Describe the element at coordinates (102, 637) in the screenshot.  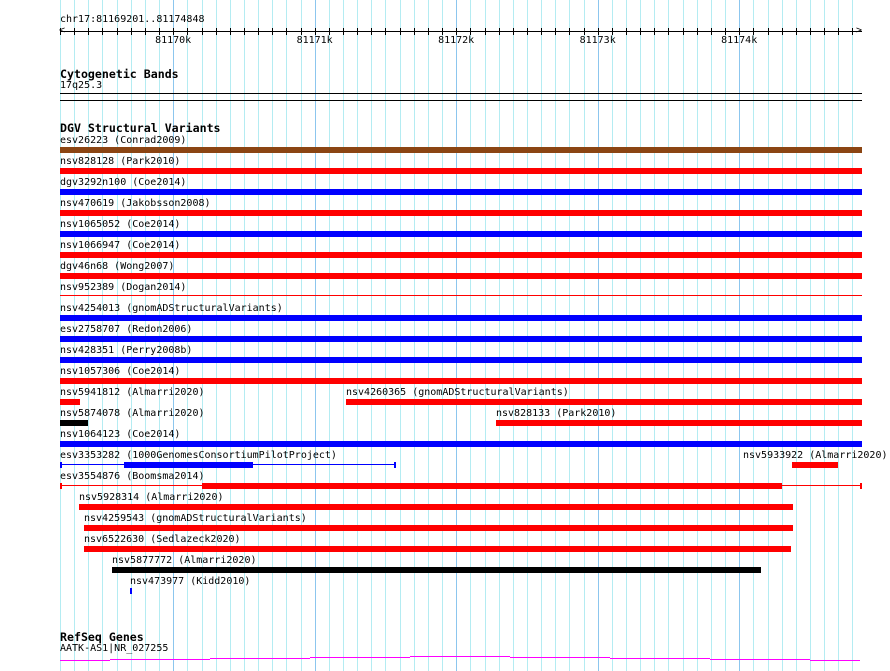
I see `track-title: RefSeq Genes` at that location.